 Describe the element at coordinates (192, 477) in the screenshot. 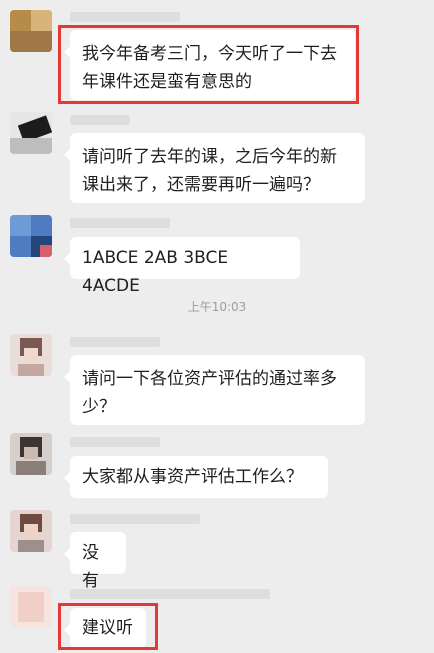

I see `message-text: 大家都从事资产评估工作么？` at that location.